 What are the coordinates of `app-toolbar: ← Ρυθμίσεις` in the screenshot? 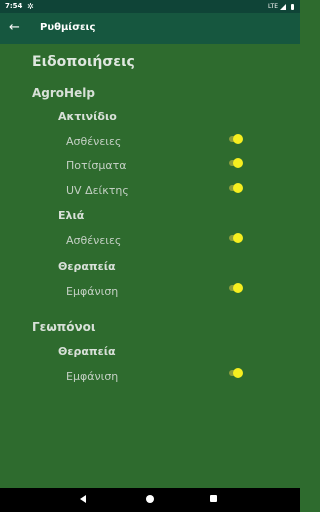 It's located at (150, 28).